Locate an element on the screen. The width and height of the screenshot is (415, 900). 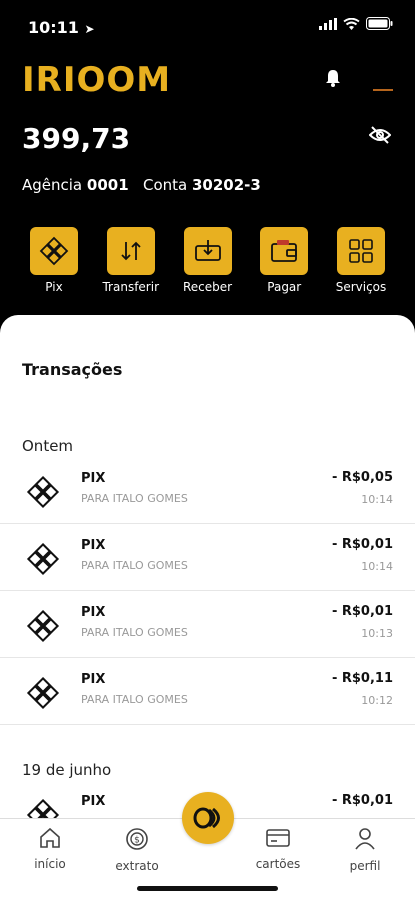
tab-label: cartões is located at coordinates (278, 864).